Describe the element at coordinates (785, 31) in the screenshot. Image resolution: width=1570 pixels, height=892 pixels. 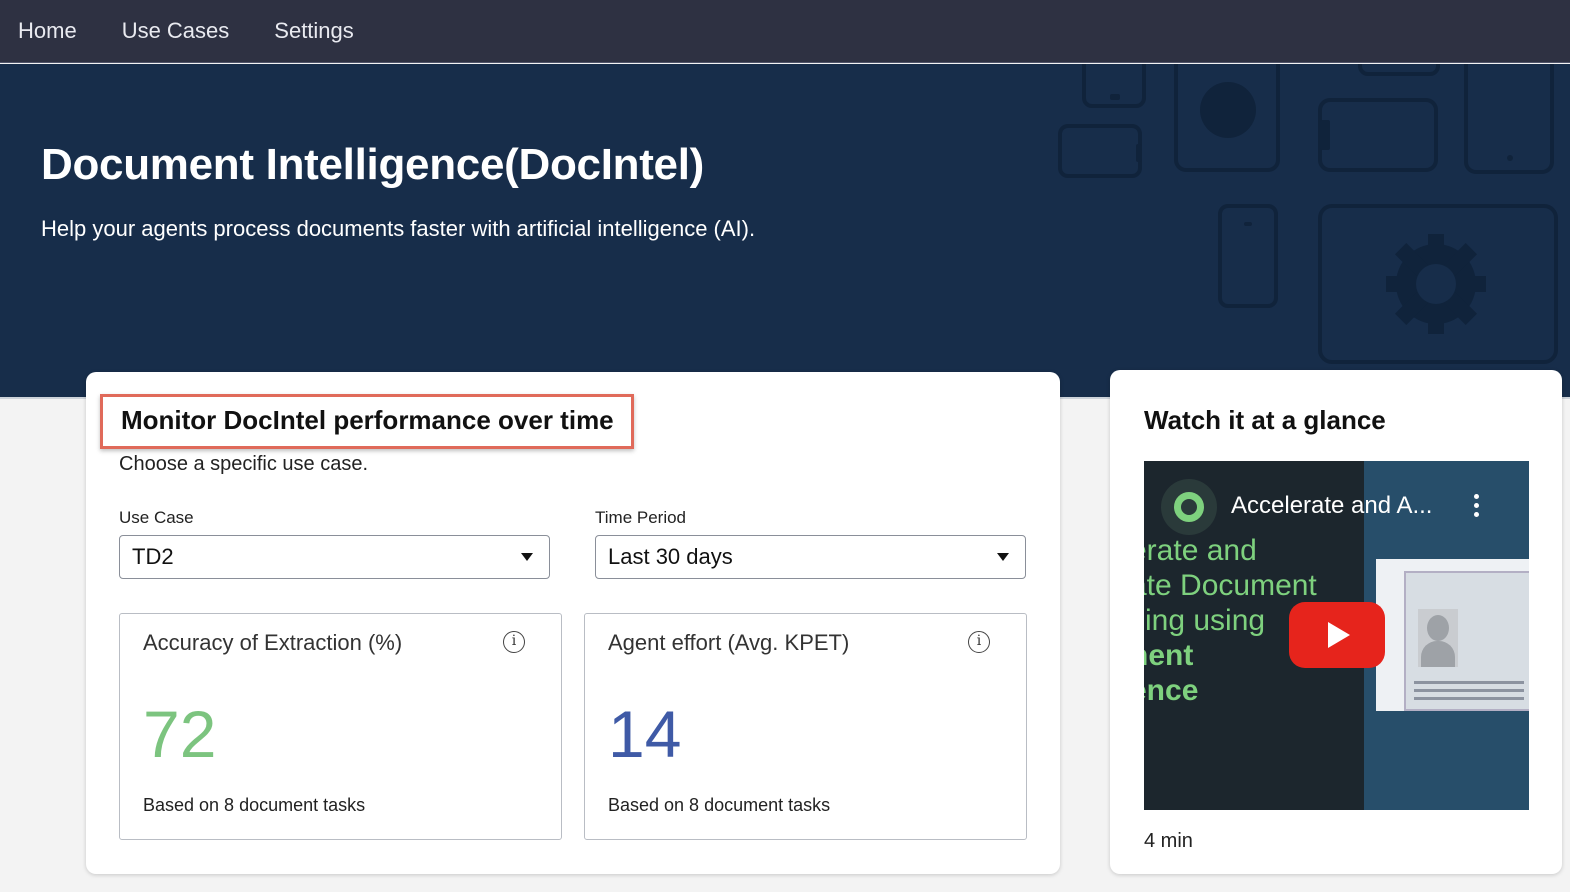
I see `top-nav: Home Use Cases Settings` at that location.